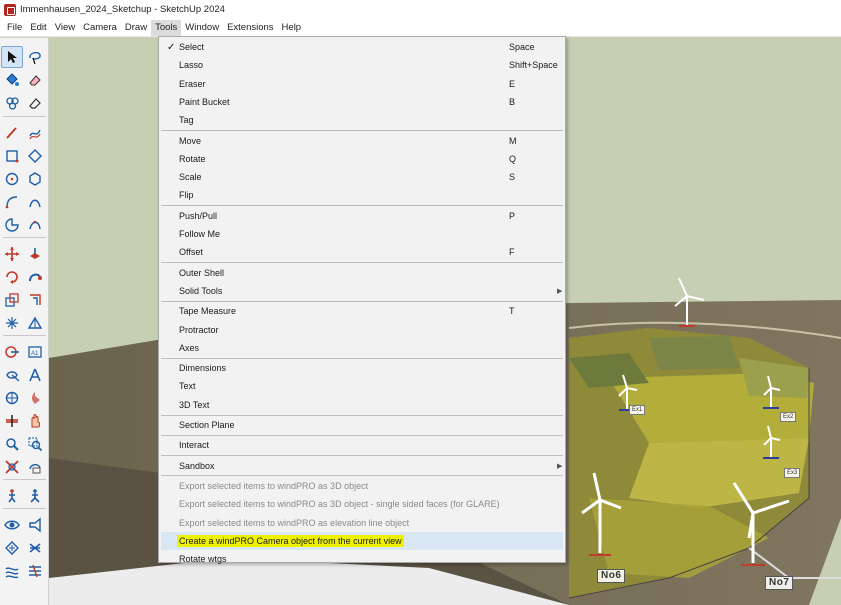  I want to click on dimensions-tool-button: A1, so click(36, 352).